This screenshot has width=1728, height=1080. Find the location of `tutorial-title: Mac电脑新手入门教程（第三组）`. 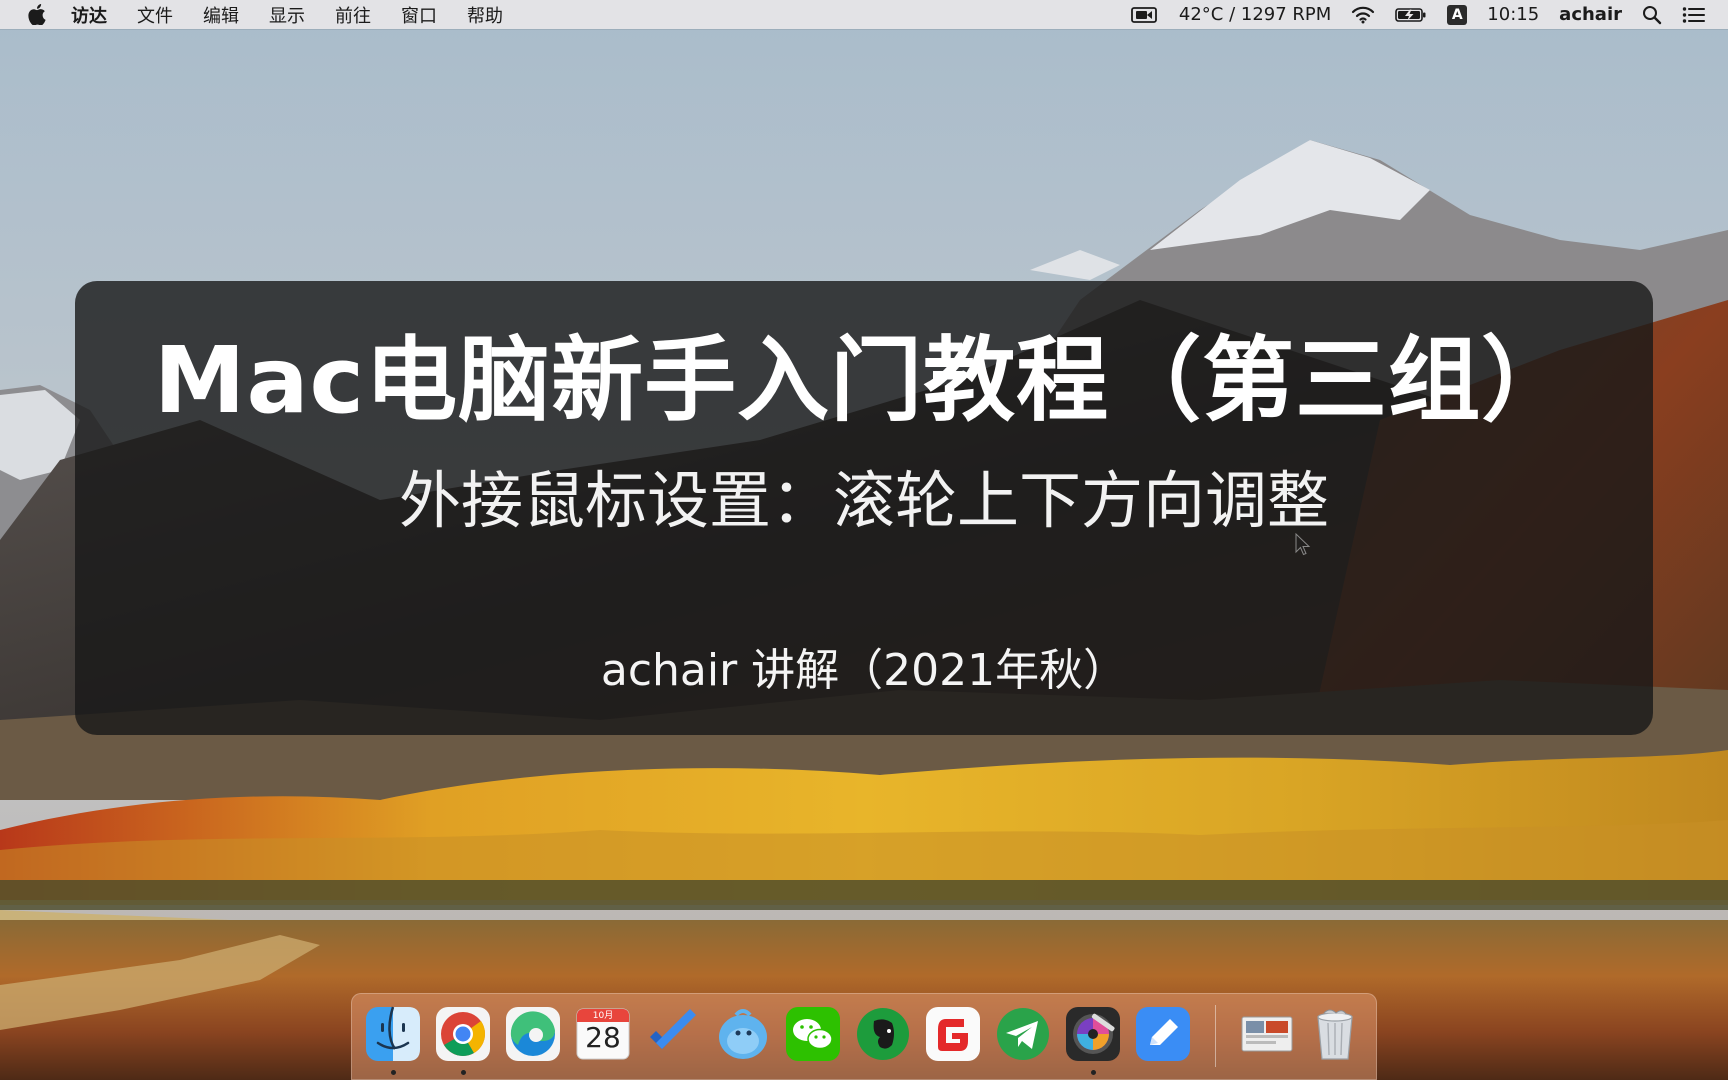

tutorial-title: Mac电脑新手入门教程（第三组） is located at coordinates (864, 380).